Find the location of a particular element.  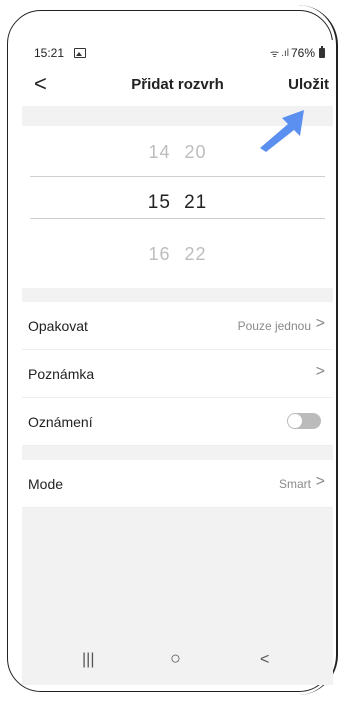

nav-back-button: < is located at coordinates (264, 660).